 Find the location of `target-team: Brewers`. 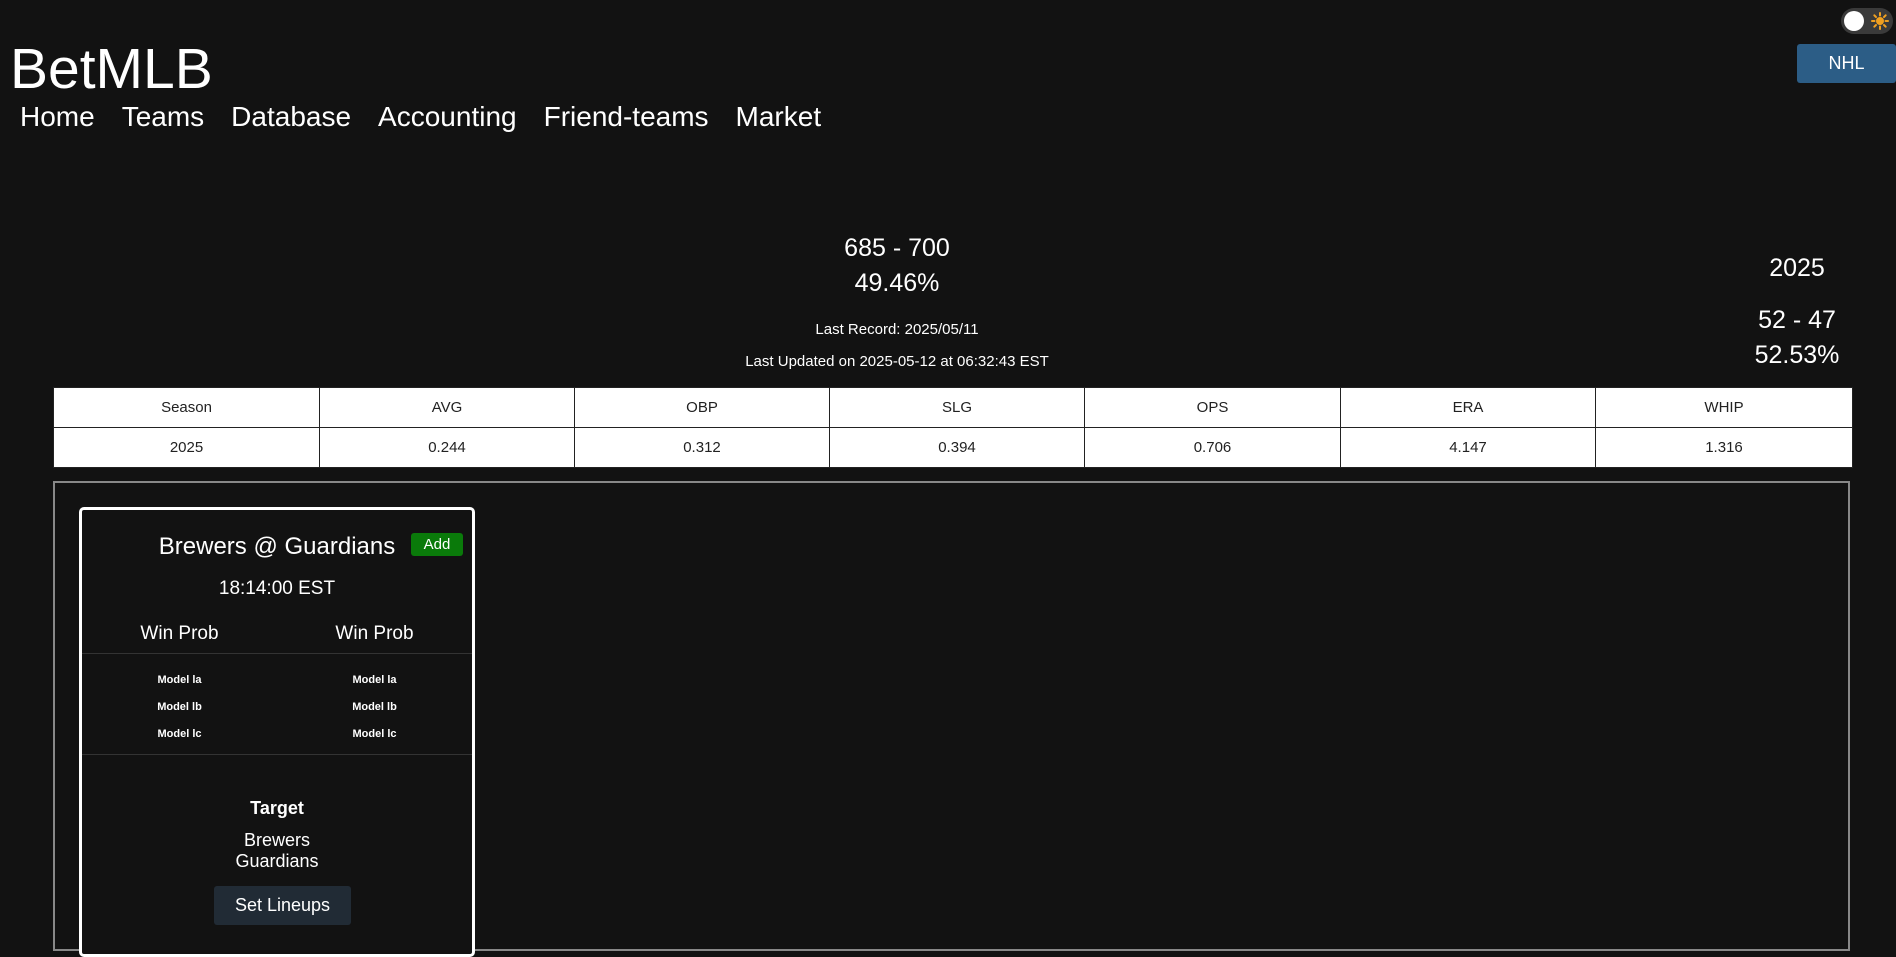

target-team: Brewers is located at coordinates (276, 840).